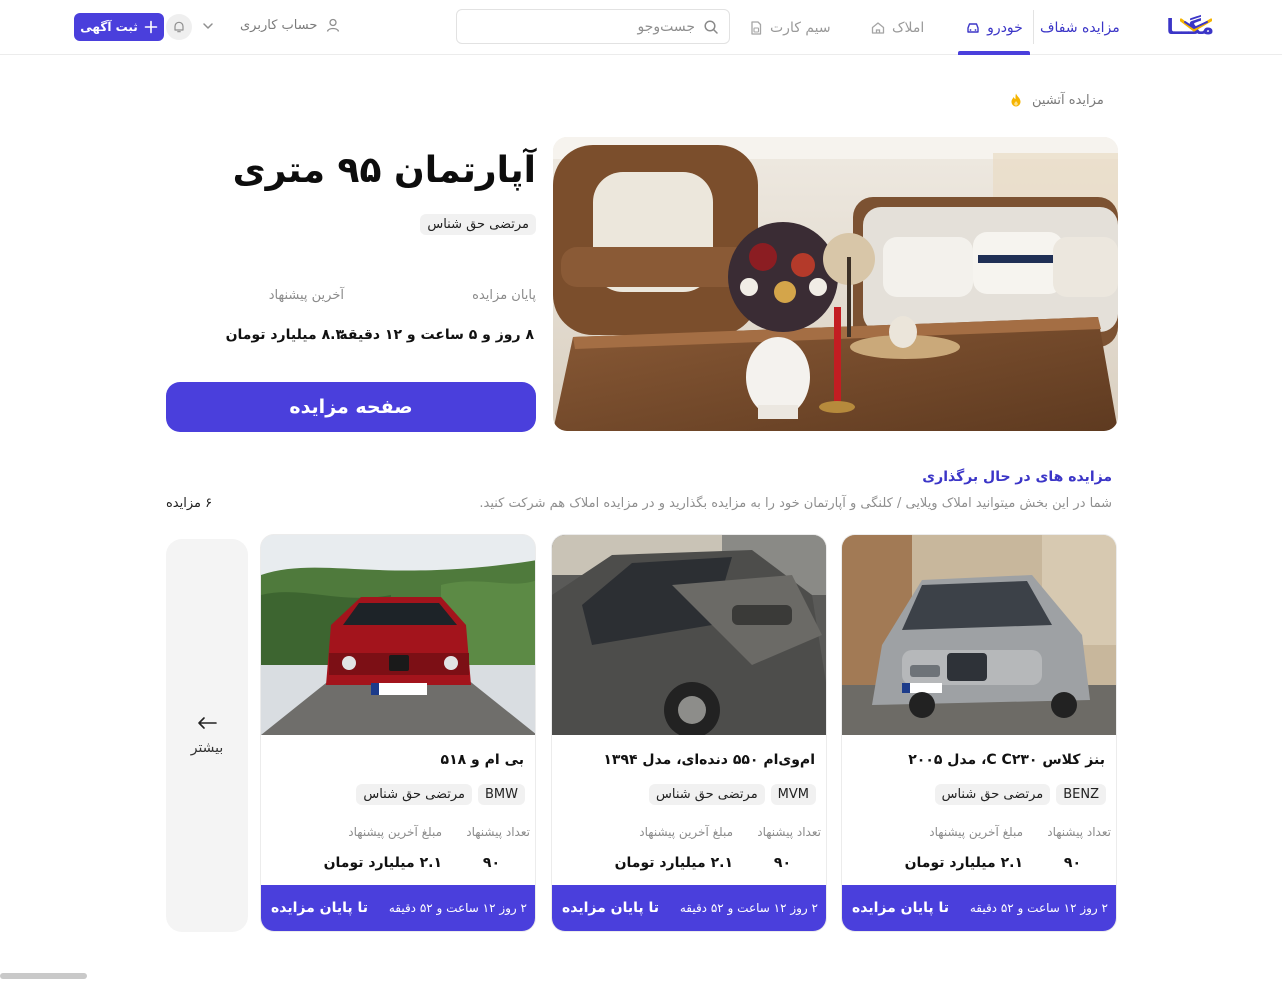 This screenshot has height=981, width=1282. I want to click on post-ad-button: ثبت آگهی, so click(119, 27).